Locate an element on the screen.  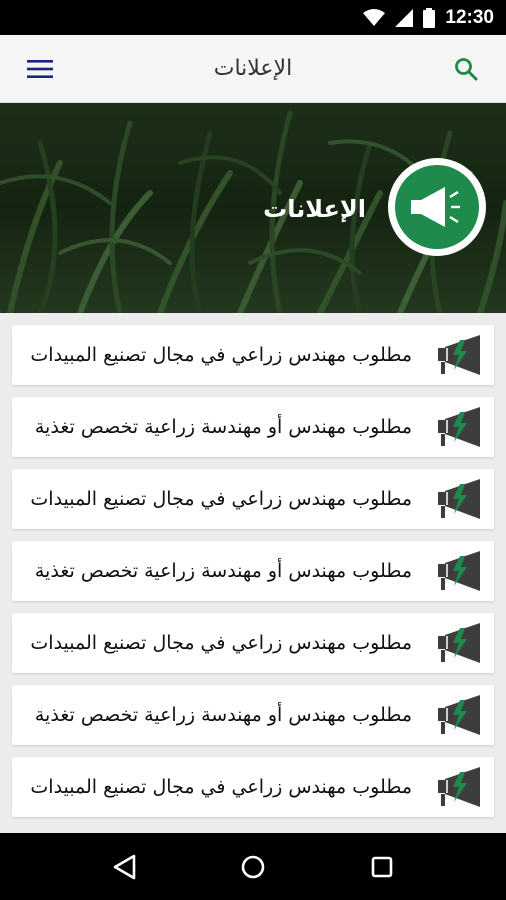
home-icon is located at coordinates (253, 866).